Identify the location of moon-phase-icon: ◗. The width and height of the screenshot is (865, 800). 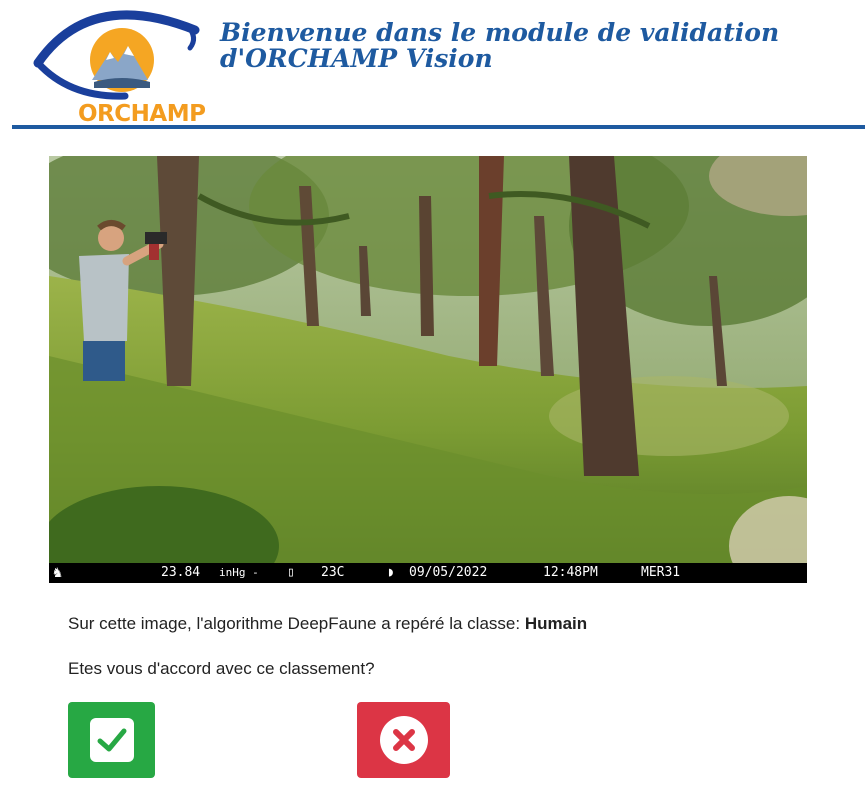
(391, 572).